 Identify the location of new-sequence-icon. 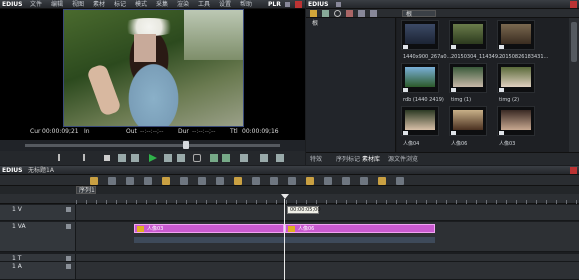
(94, 180).